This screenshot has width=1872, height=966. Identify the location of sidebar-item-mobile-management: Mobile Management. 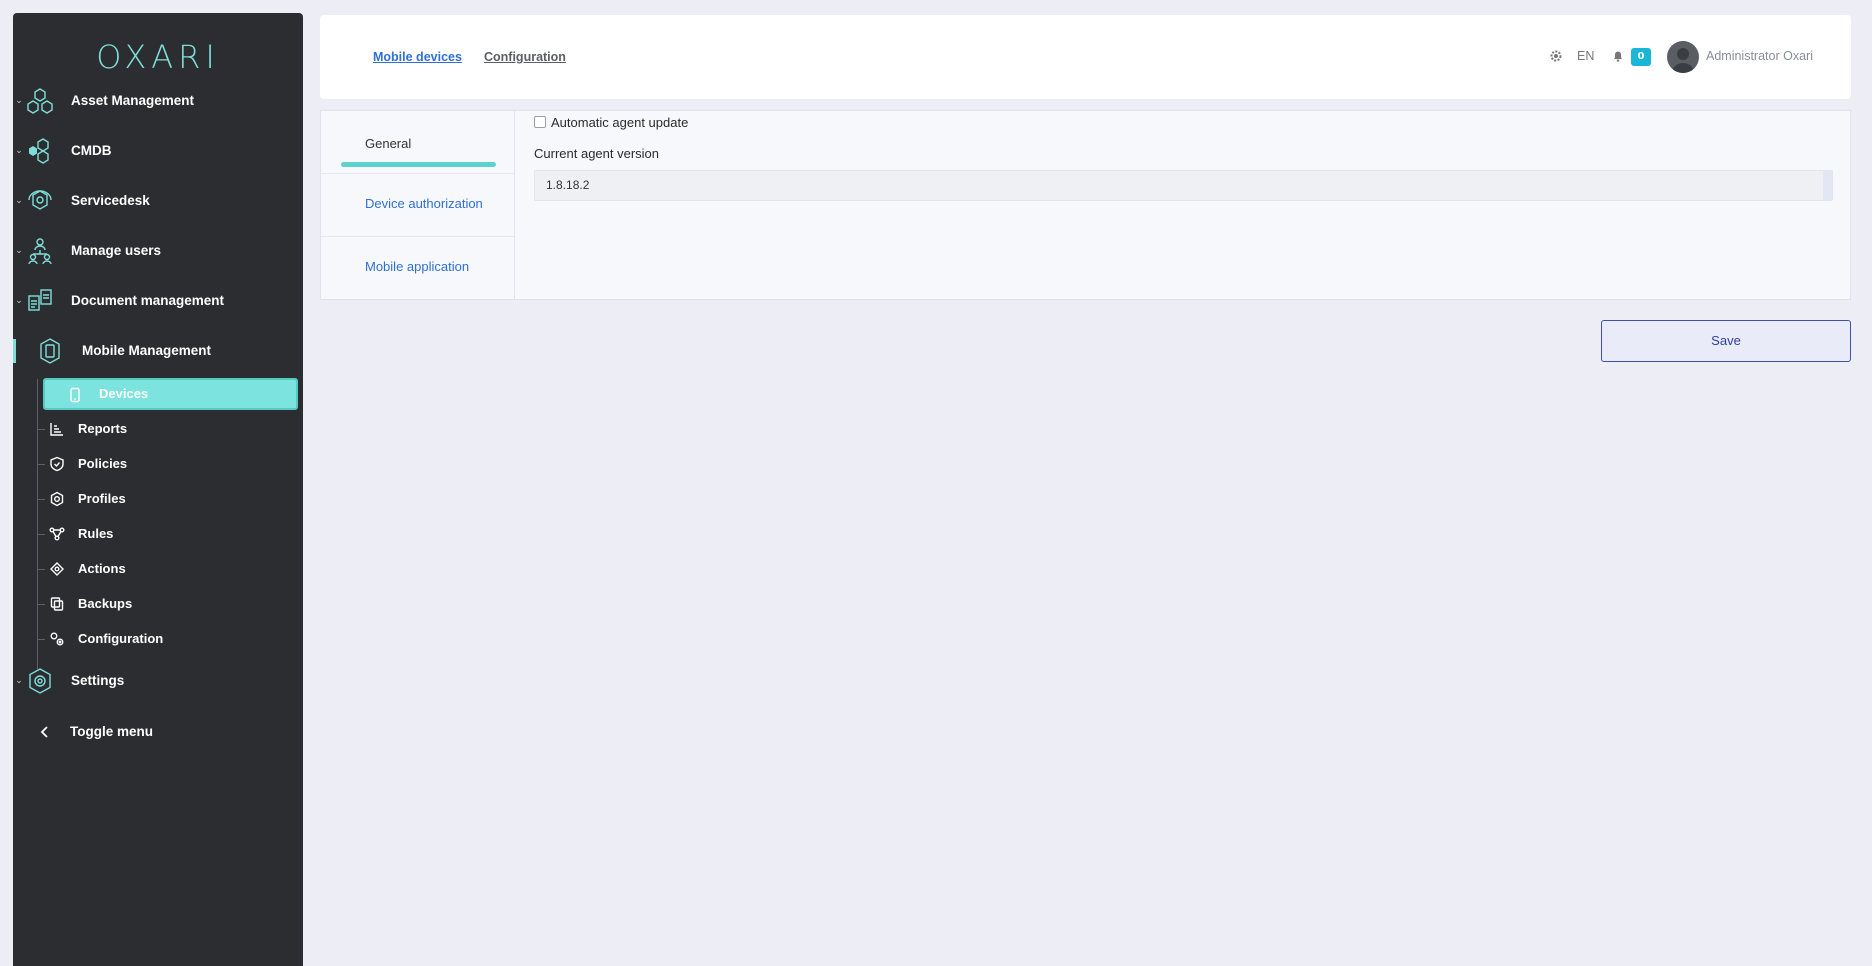
(158, 351).